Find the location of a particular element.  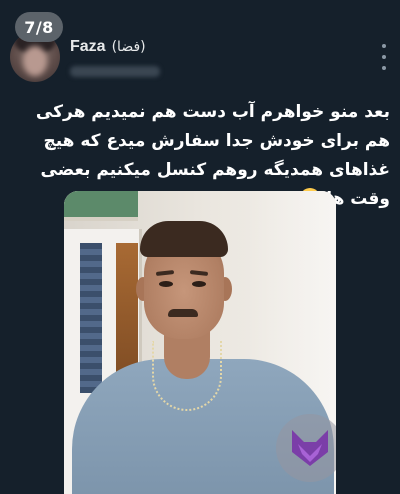

photo-man-mustache is located at coordinates (183, 313).